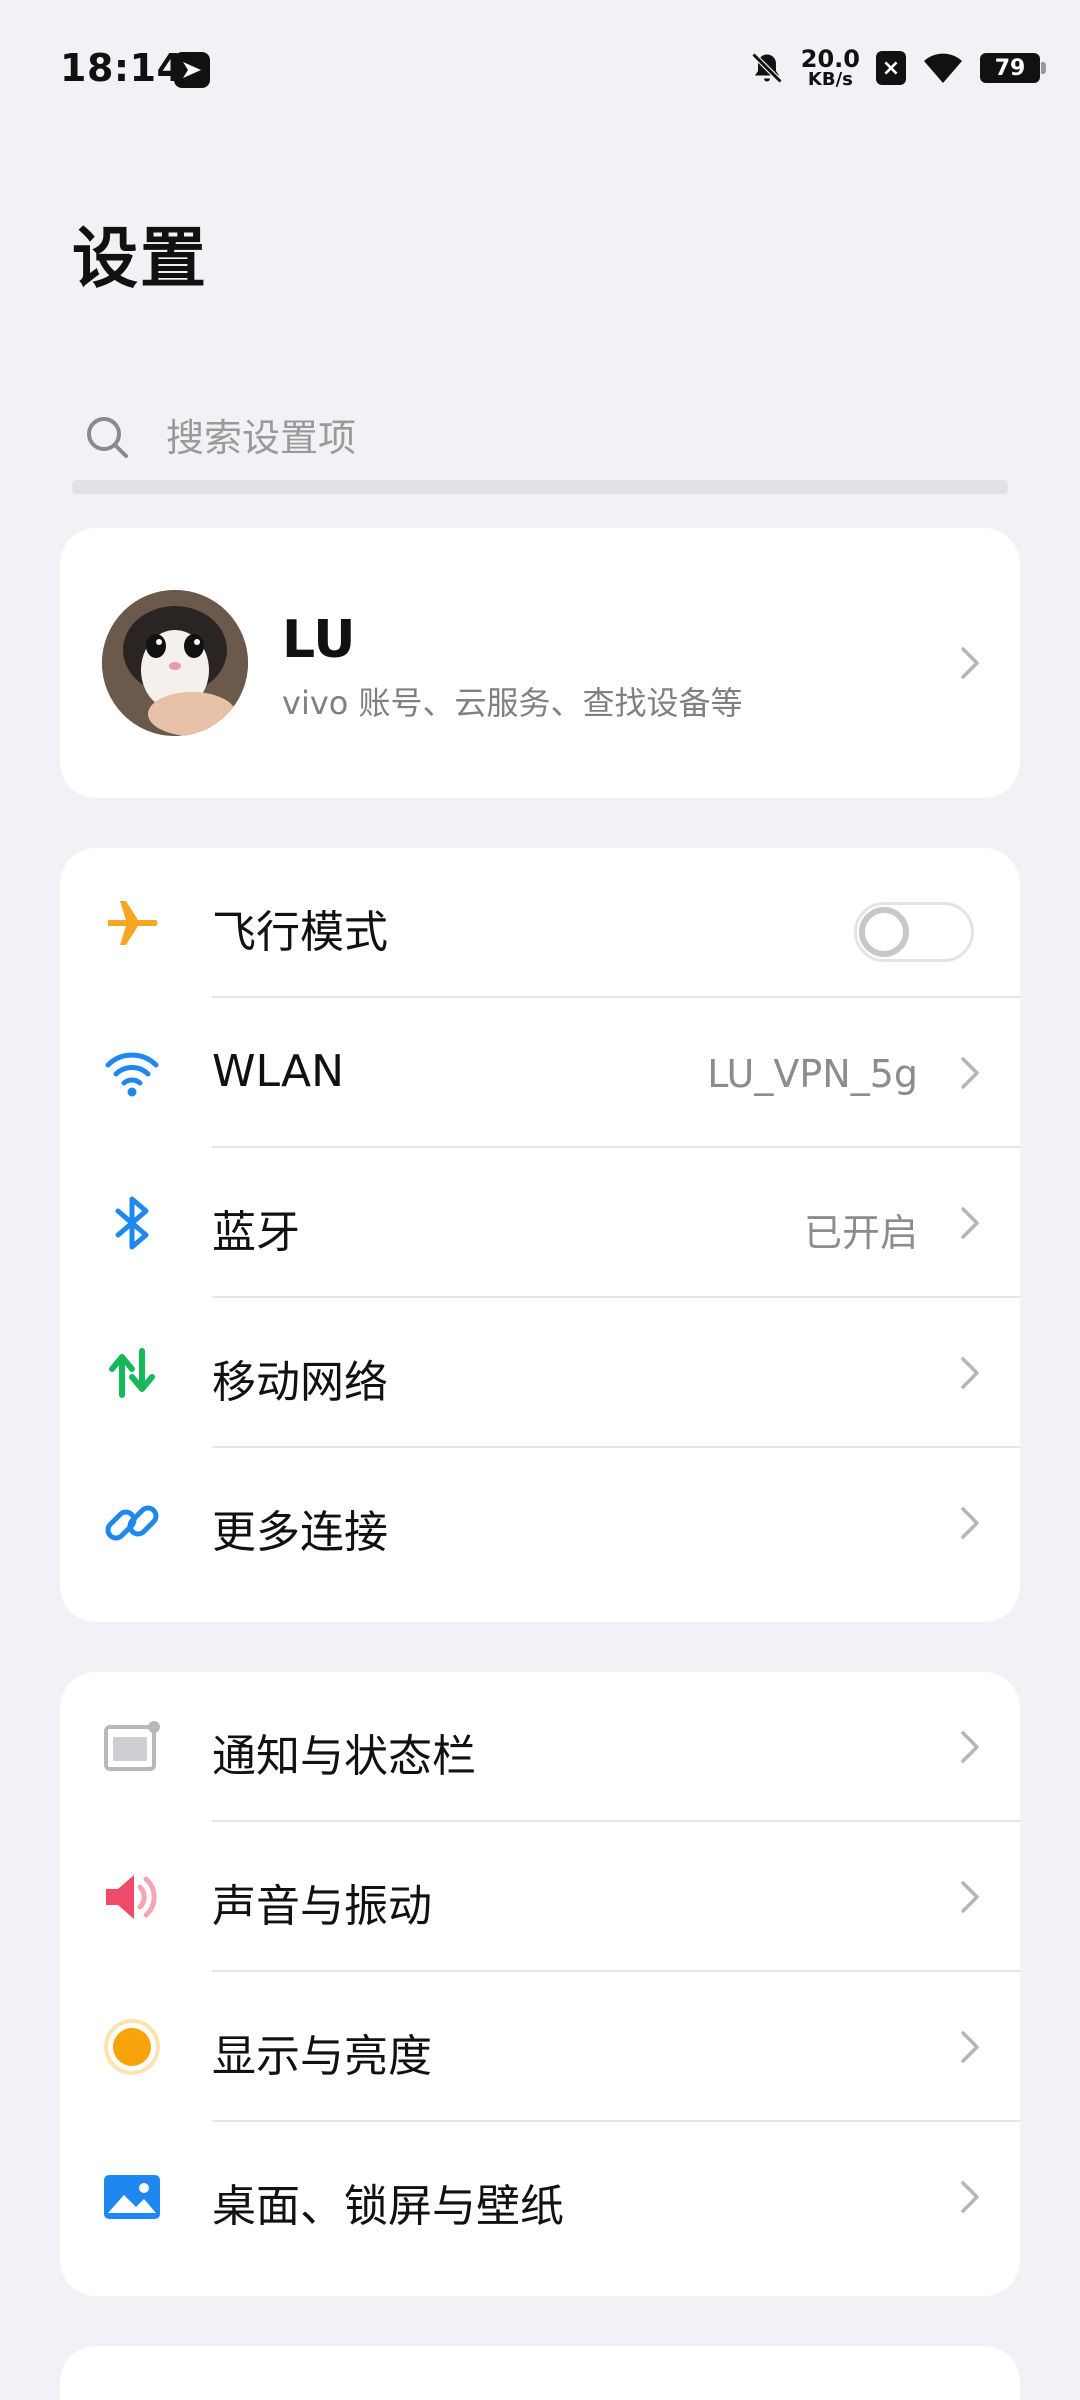 The height and width of the screenshot is (2400, 1080). Describe the element at coordinates (812, 1074) in the screenshot. I see `wlan-value: LU_VPN_5g` at that location.